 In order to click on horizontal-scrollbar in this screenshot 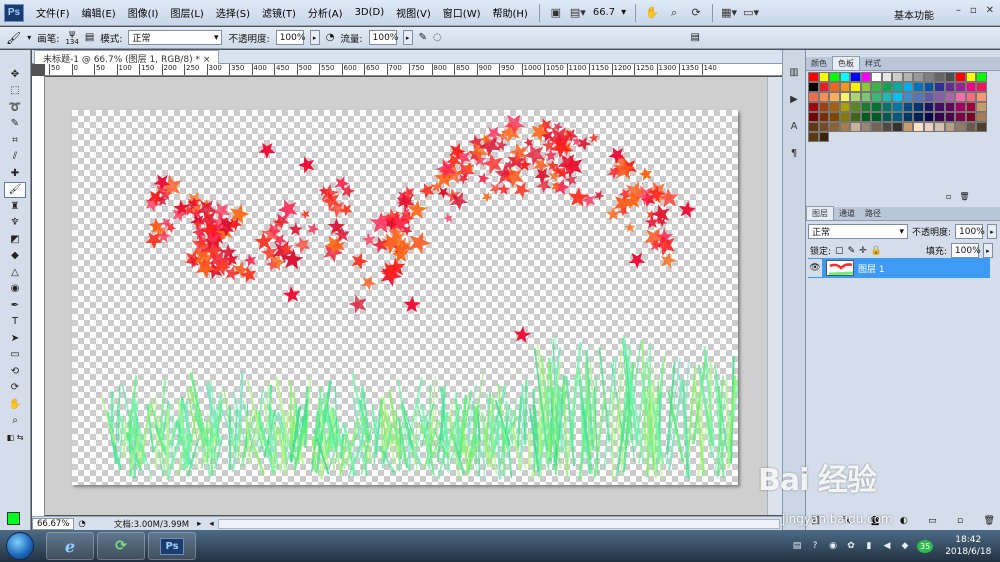, I will do `click(498, 523)`.